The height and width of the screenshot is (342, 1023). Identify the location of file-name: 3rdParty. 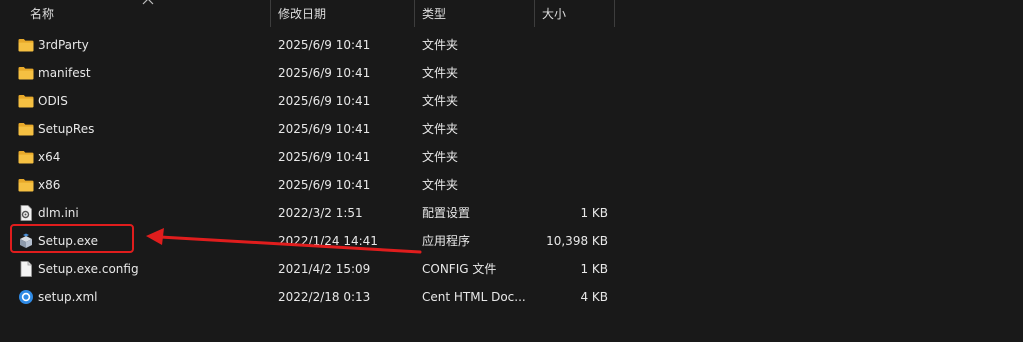
(63, 45).